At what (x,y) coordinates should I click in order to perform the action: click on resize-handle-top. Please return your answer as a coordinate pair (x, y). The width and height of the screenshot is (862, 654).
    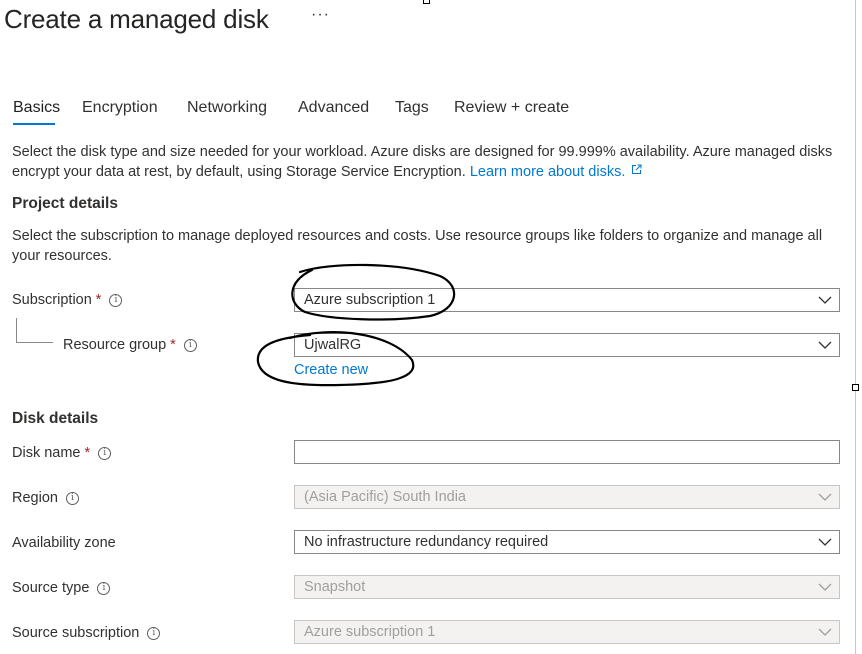
    Looking at the image, I should click on (426, 2).